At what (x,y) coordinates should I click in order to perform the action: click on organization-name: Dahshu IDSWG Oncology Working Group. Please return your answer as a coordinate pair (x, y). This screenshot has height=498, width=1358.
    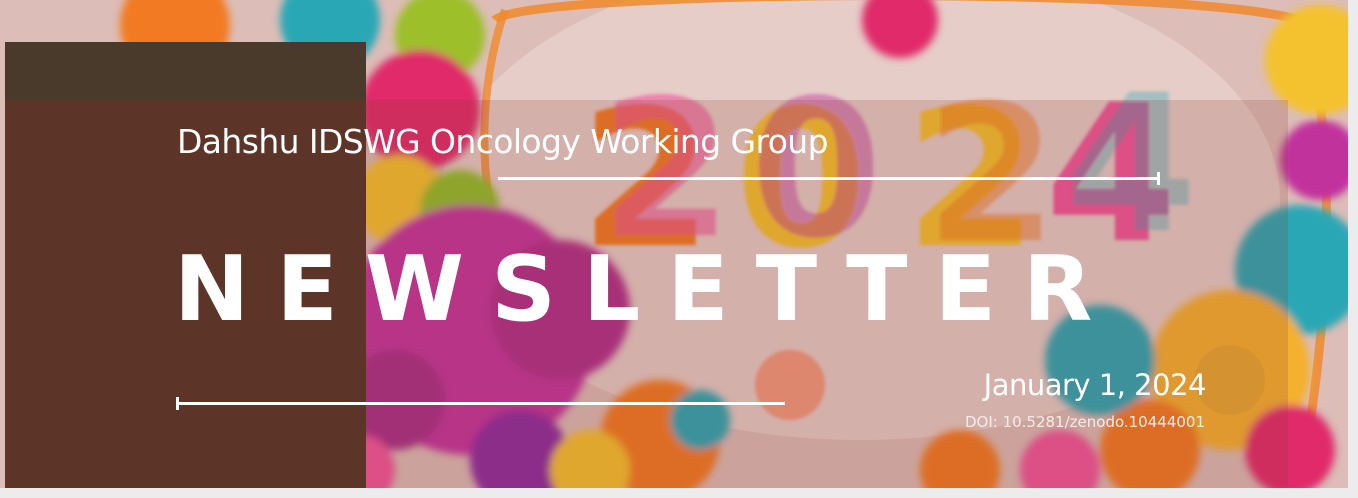
    Looking at the image, I should click on (503, 141).